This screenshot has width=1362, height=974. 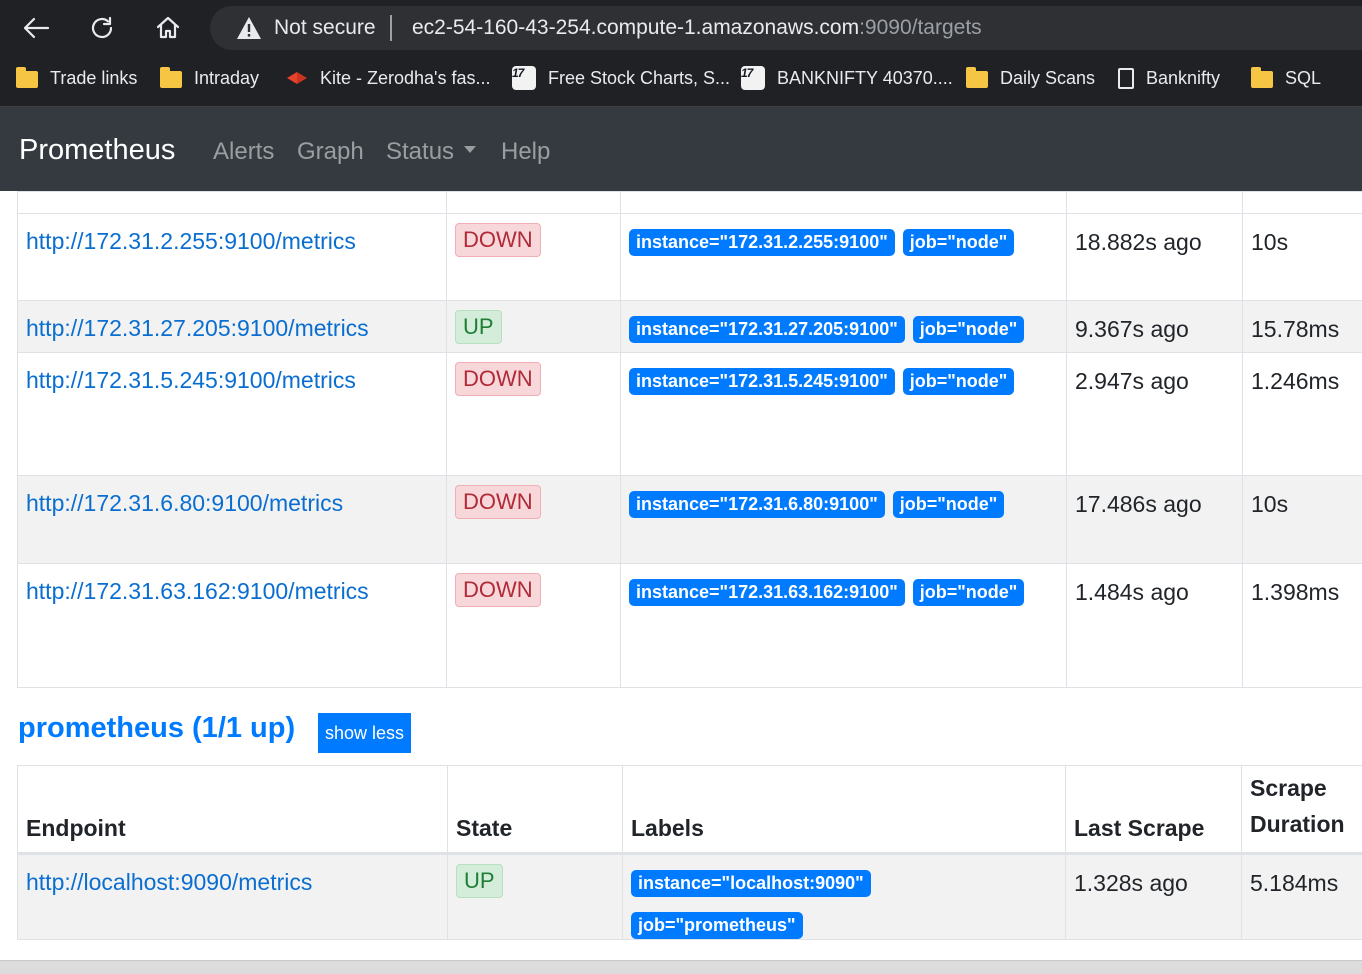 What do you see at coordinates (1132, 381) in the screenshot?
I see `last-scrape: 2.947s ago` at bounding box center [1132, 381].